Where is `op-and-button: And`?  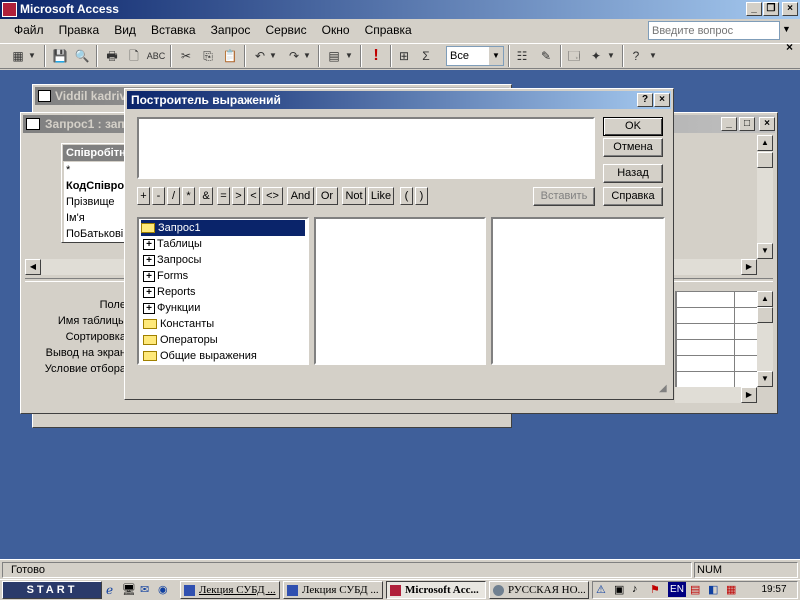
op-and-button: And is located at coordinates (300, 196).